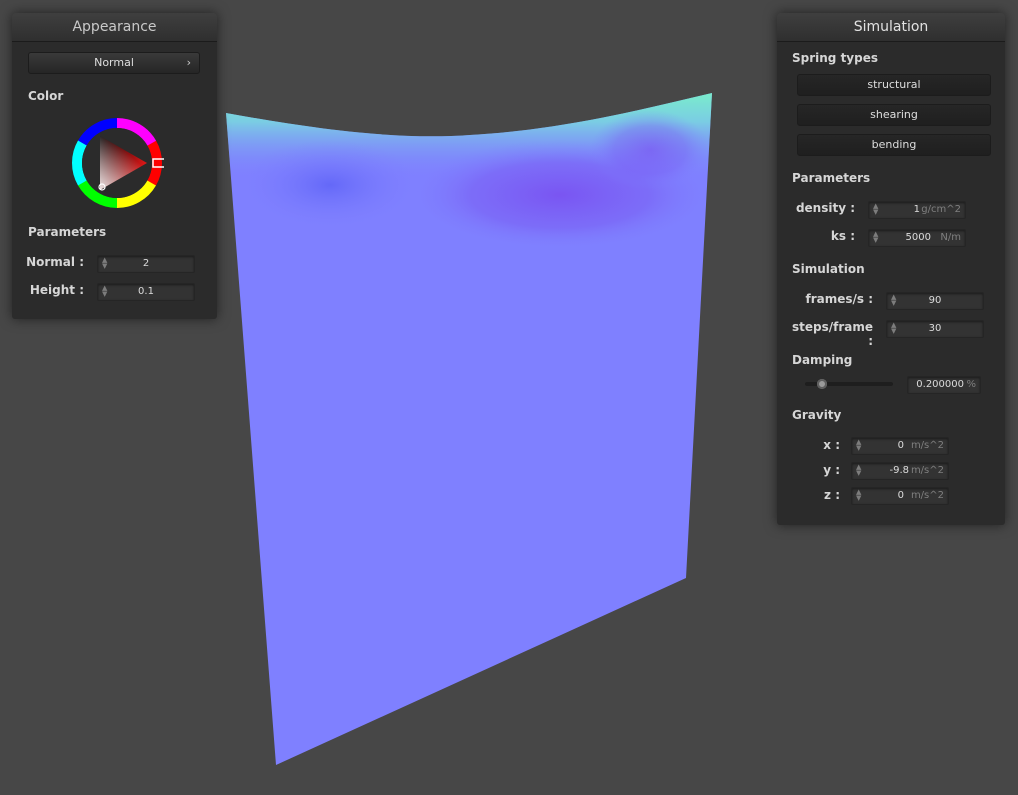 Image resolution: width=1018 pixels, height=795 pixels. I want to click on color-wheel, so click(117, 163).